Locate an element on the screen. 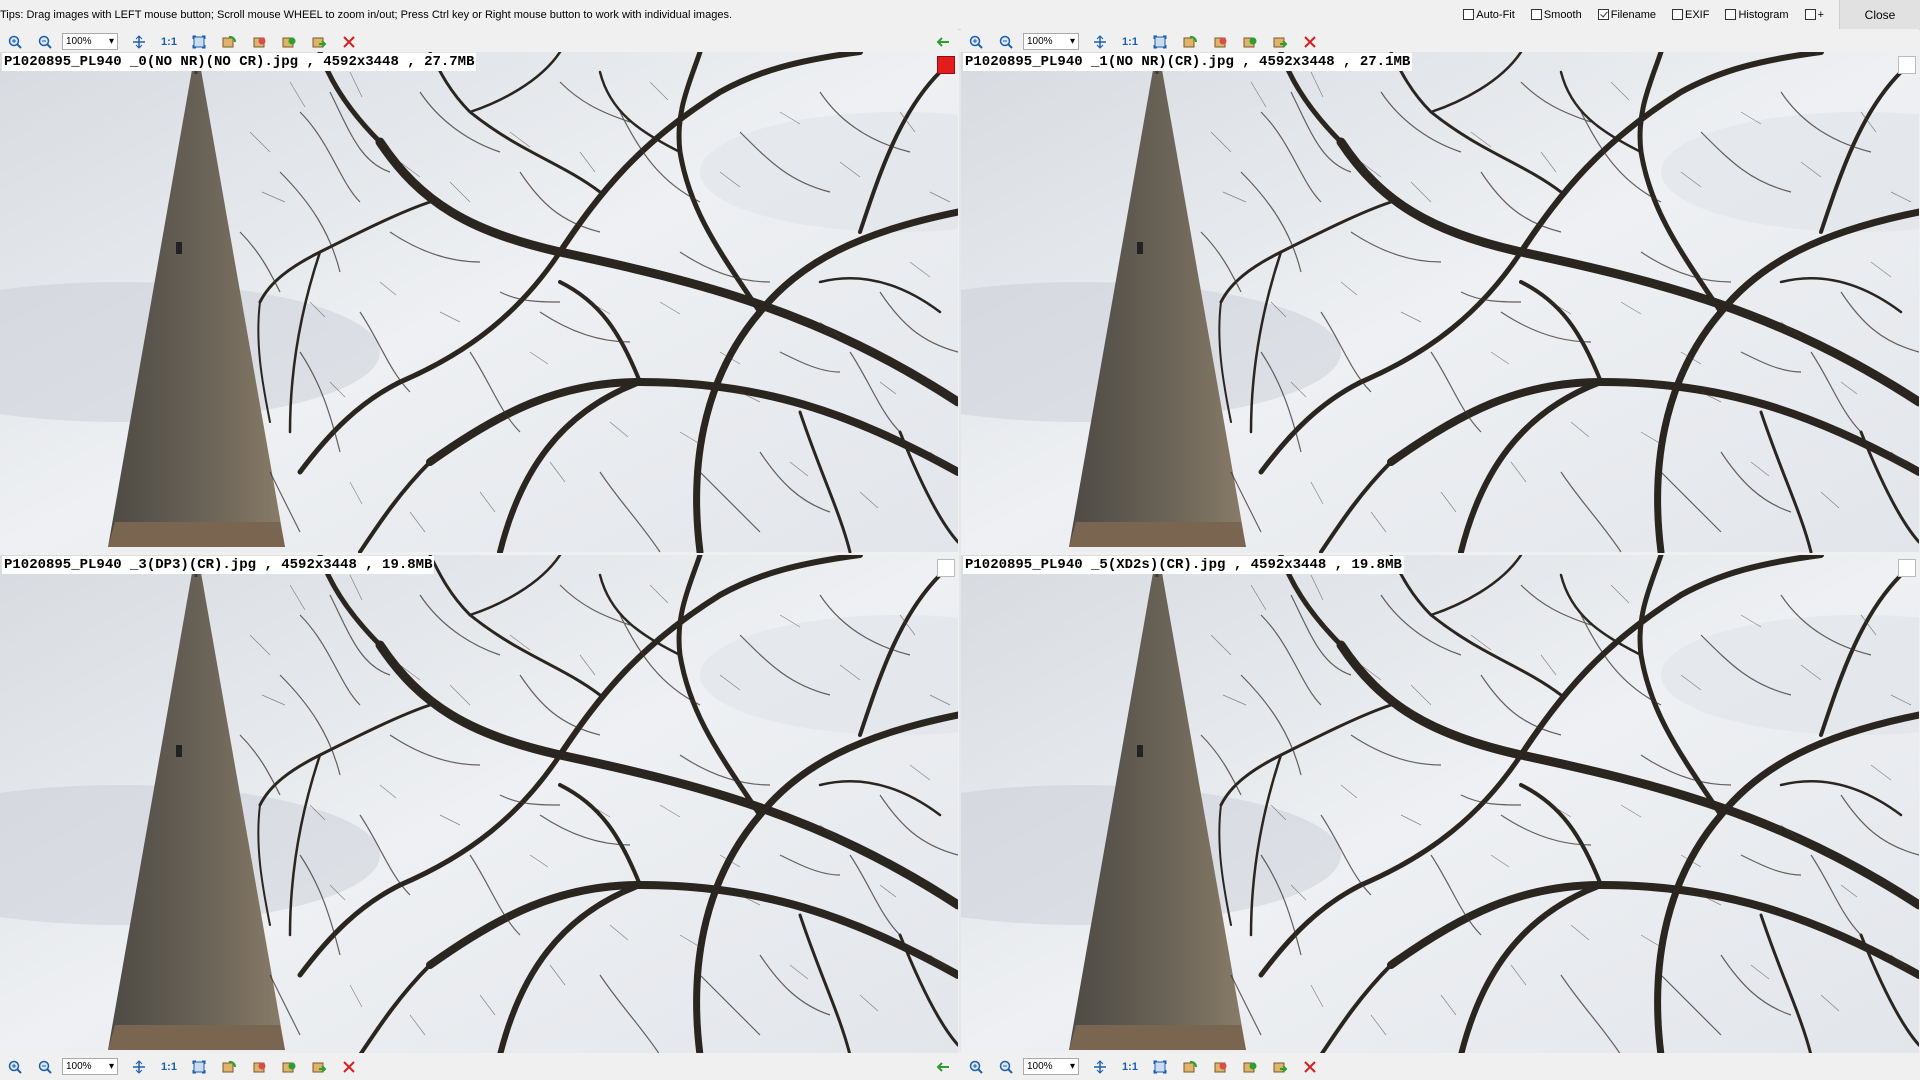 The width and height of the screenshot is (1920, 1080). option-label: Auto-Fit is located at coordinates (1495, 14).